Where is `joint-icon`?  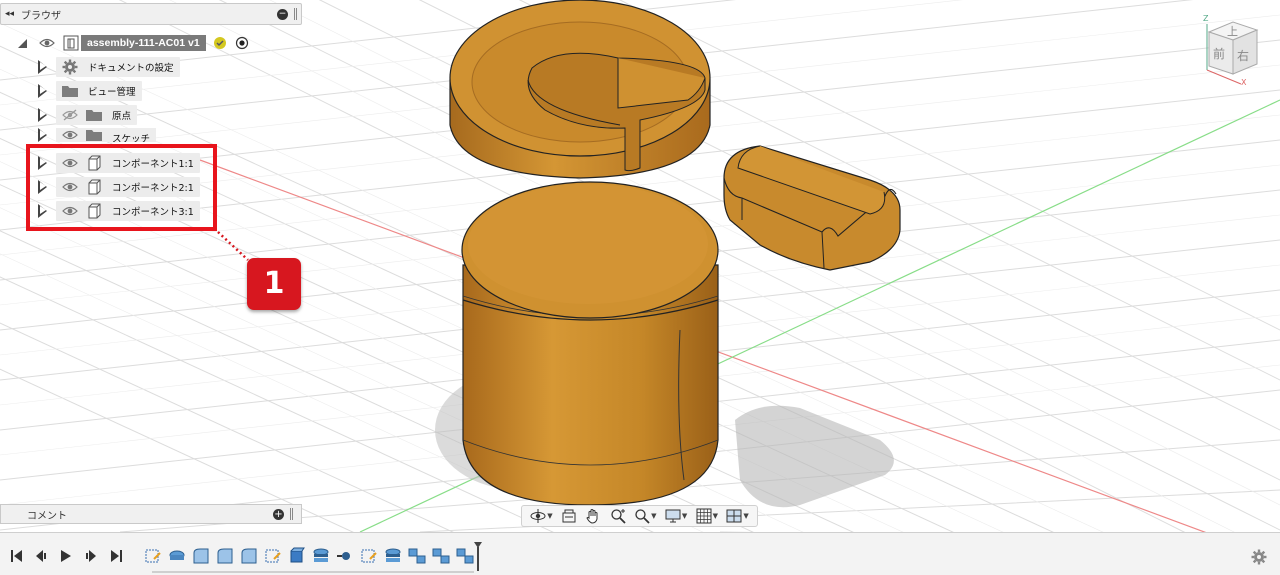
joint-icon is located at coordinates (343, 556).